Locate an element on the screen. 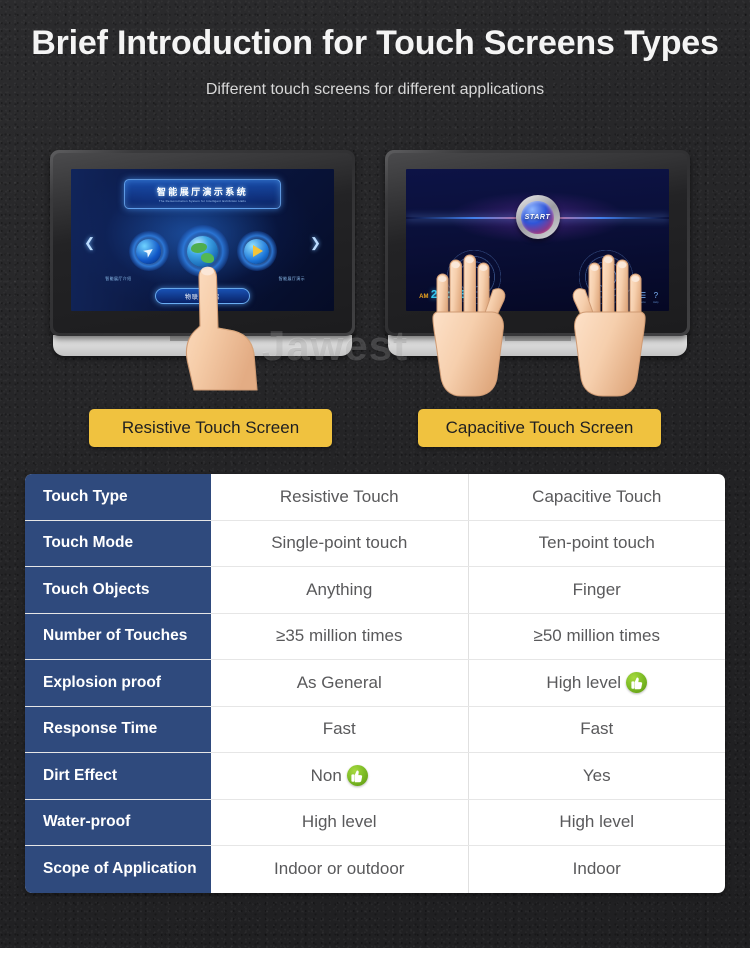 The height and width of the screenshot is (975, 750). table-row: Dirt Effect Non Yes is located at coordinates (375, 776).